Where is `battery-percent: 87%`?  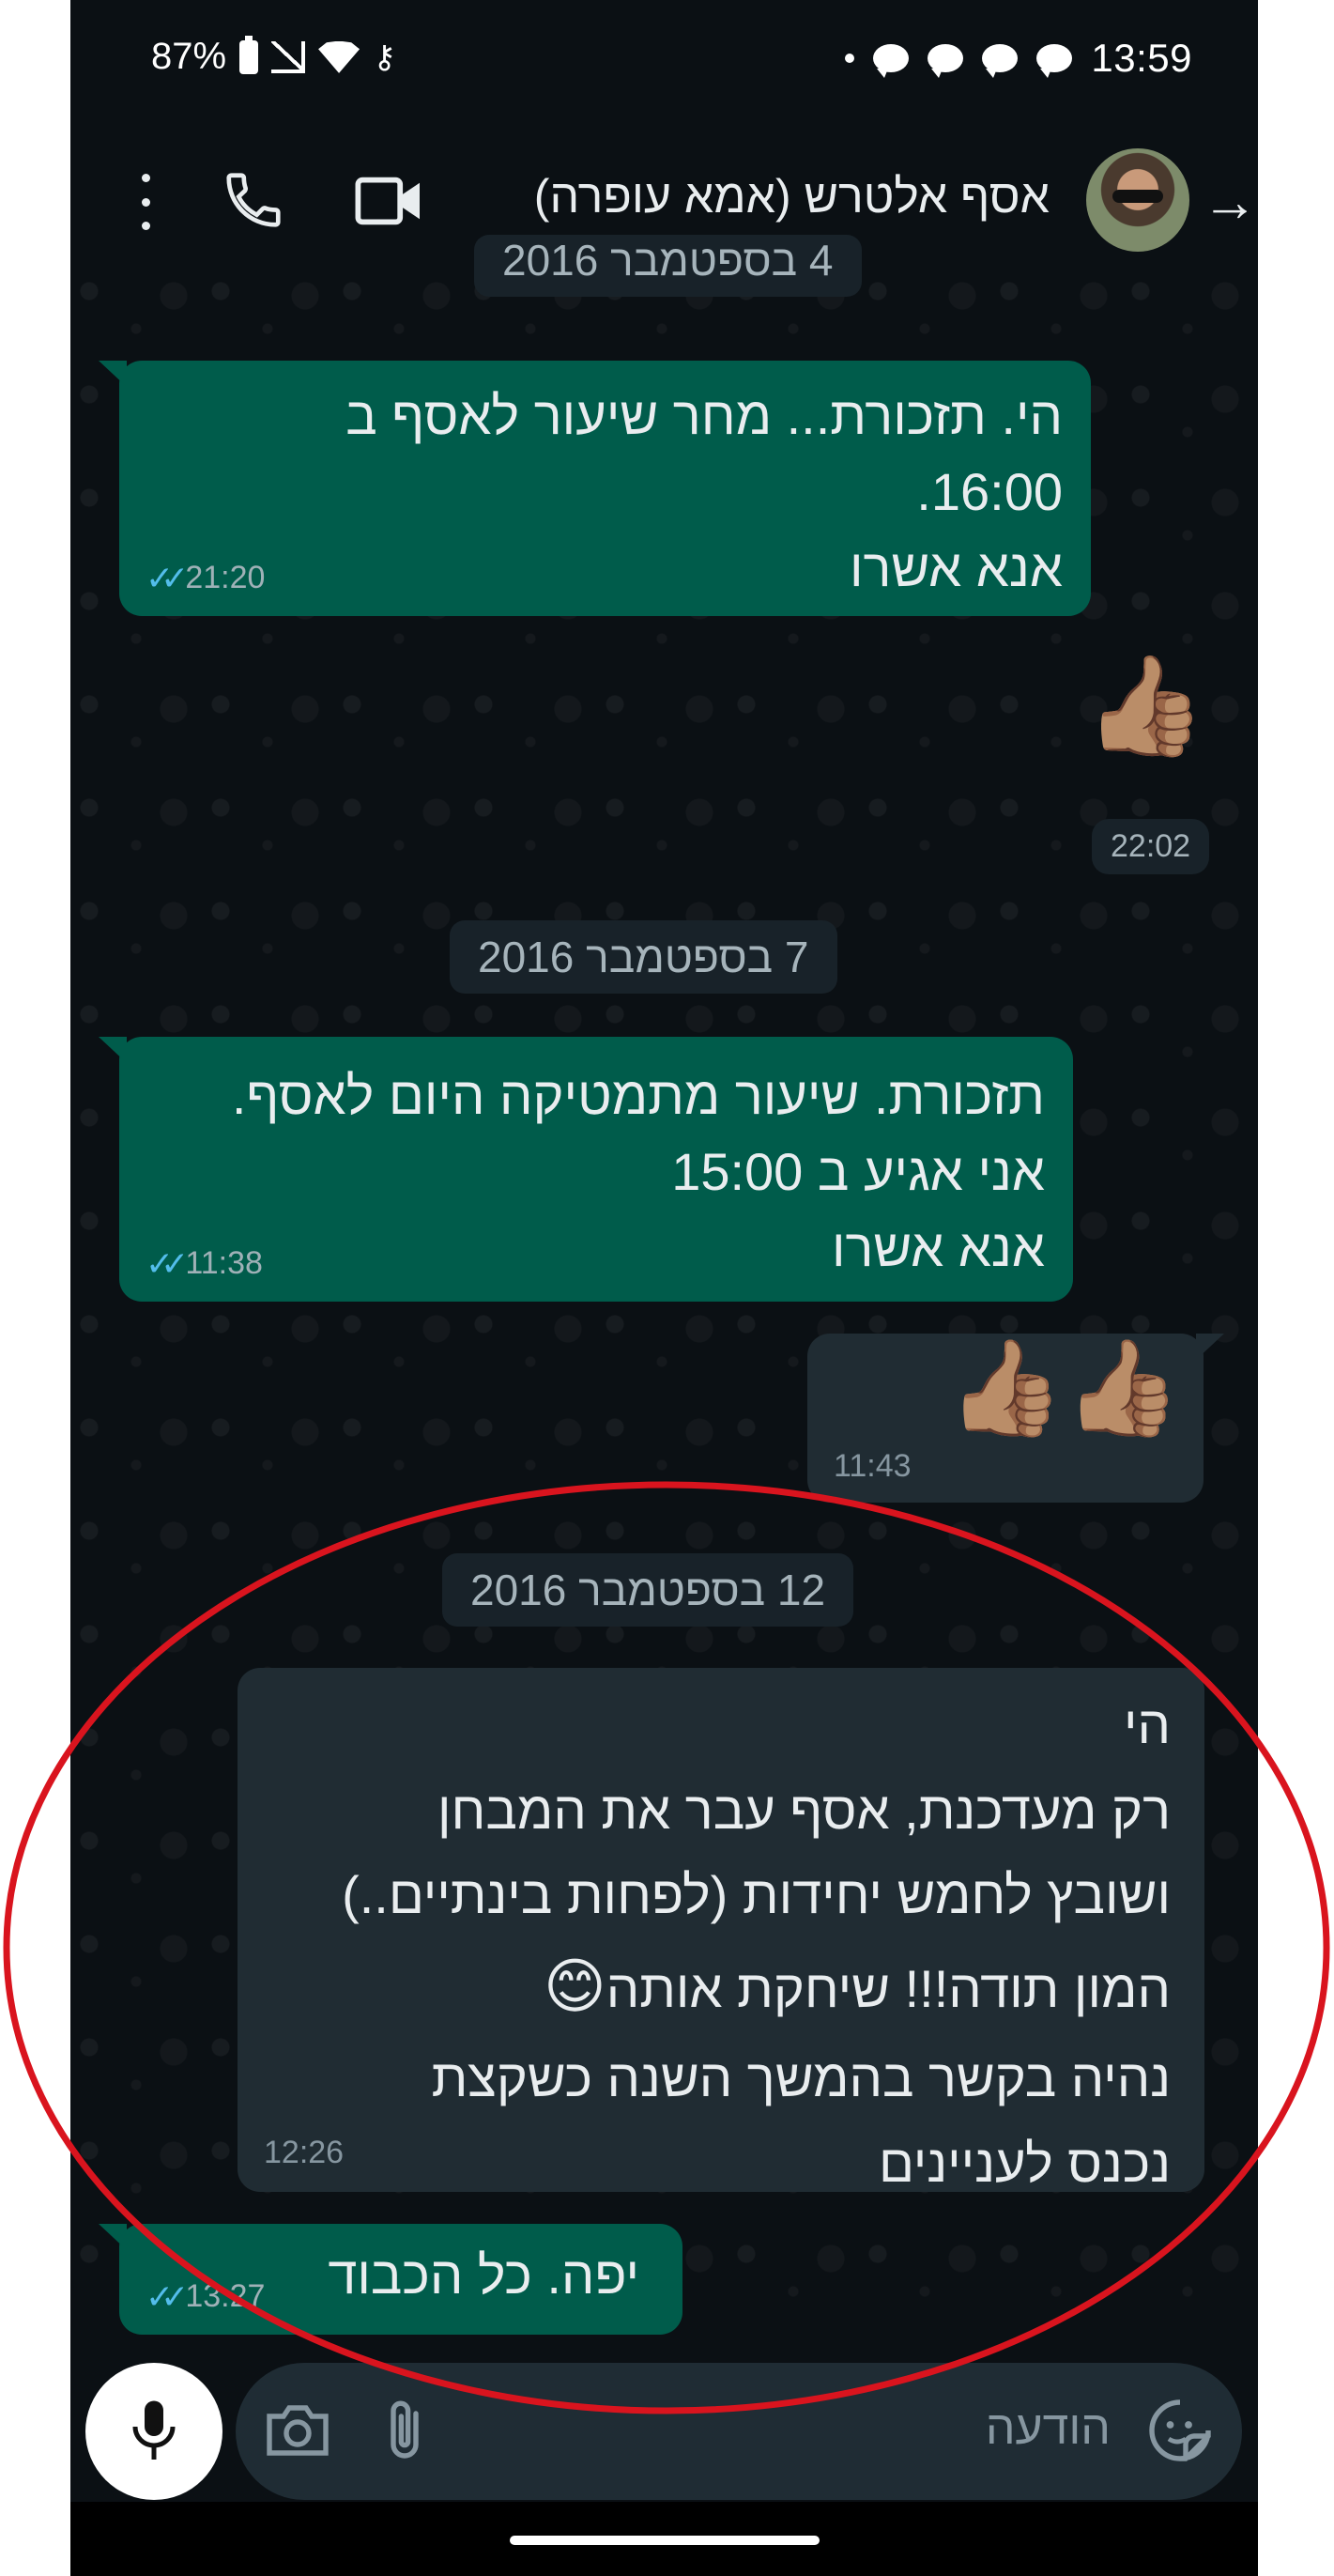 battery-percent: 87% is located at coordinates (189, 56).